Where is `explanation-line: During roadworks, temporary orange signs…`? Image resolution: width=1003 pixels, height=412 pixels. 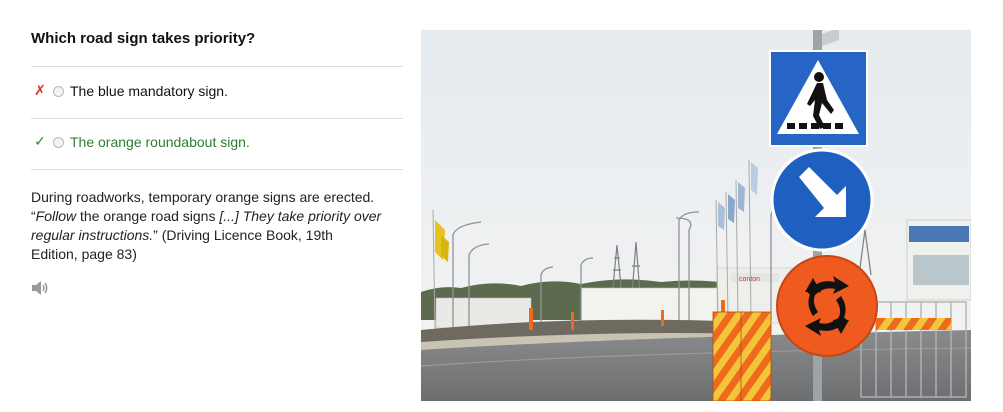
explanation-line: During roadworks, temporary orange signs… is located at coordinates (203, 197).